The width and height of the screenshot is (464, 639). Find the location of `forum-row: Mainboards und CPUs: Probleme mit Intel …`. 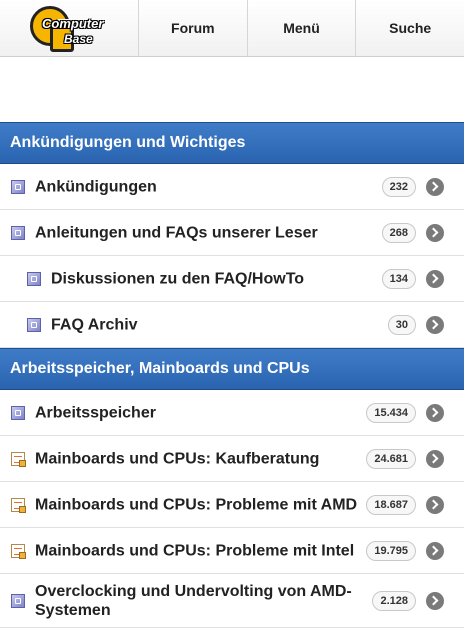

forum-row: Mainboards und CPUs: Probleme mit Intel … is located at coordinates (232, 551).